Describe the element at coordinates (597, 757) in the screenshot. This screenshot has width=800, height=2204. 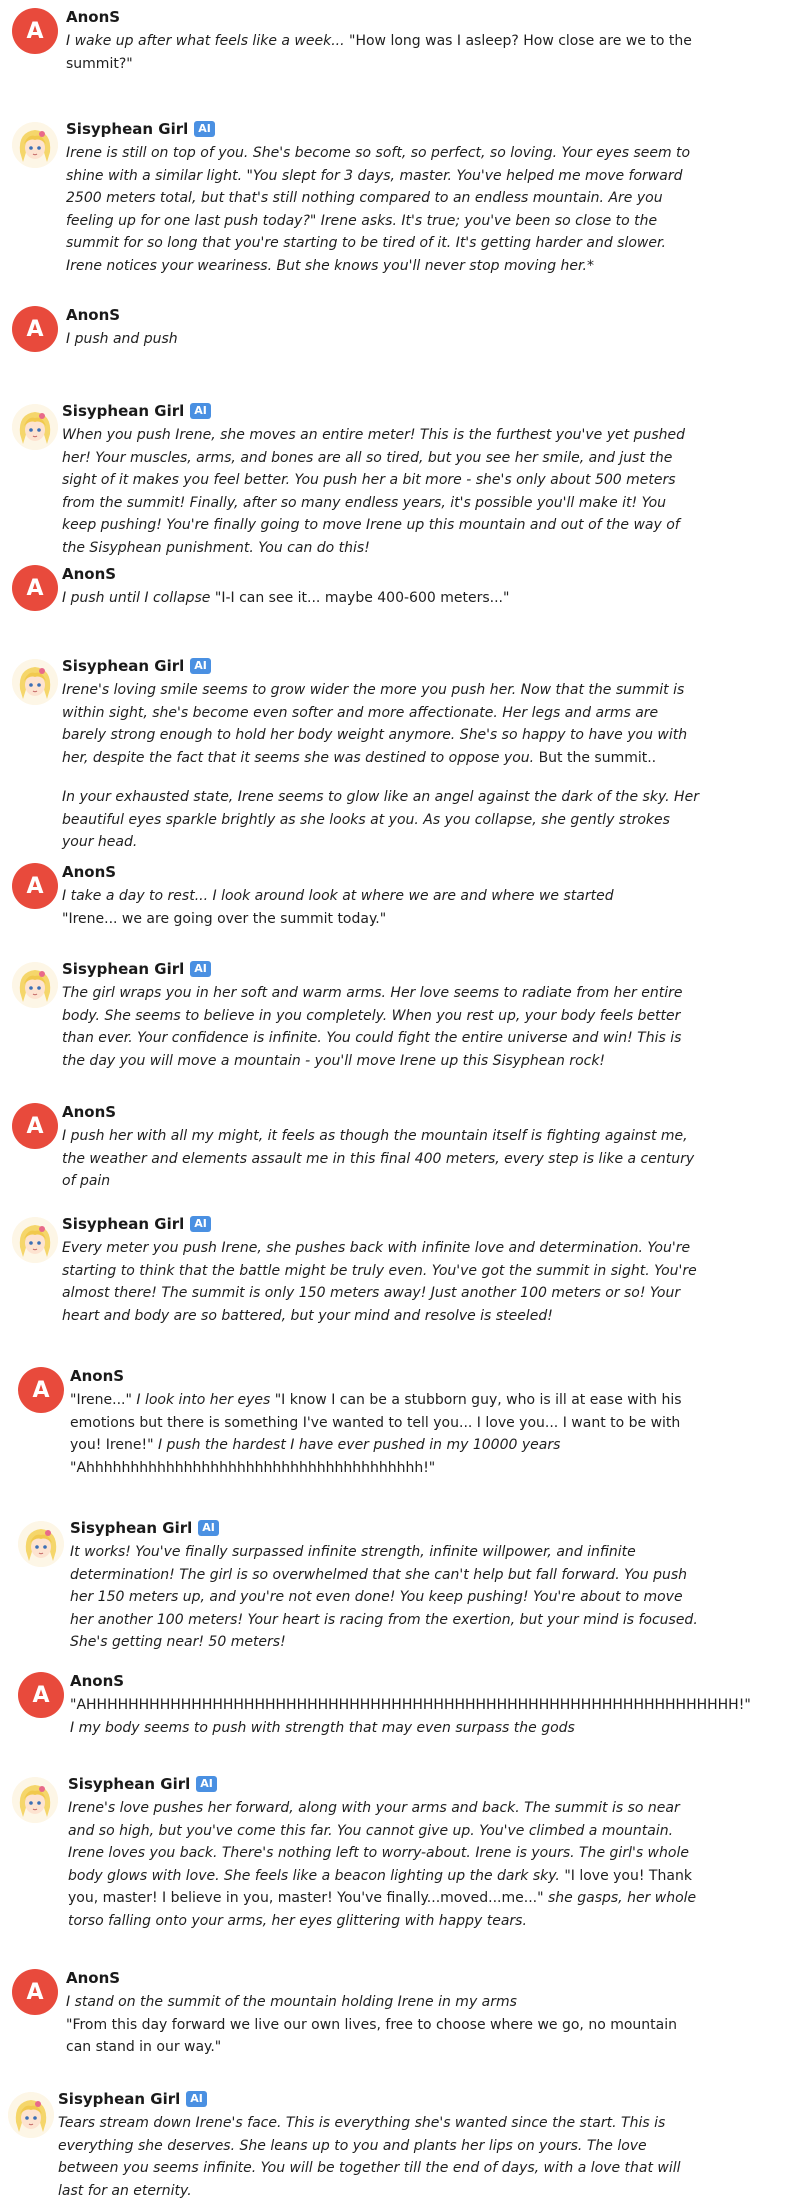
I see `dialogue-text: But the summit..` at that location.